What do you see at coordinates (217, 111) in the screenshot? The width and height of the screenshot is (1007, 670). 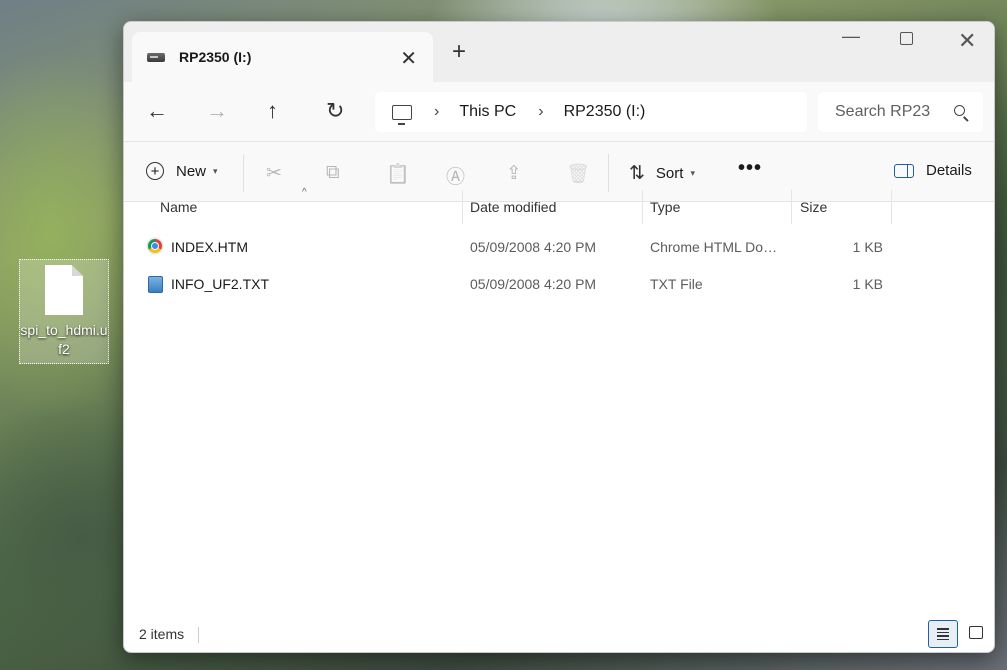 I see `forward-button: →` at bounding box center [217, 111].